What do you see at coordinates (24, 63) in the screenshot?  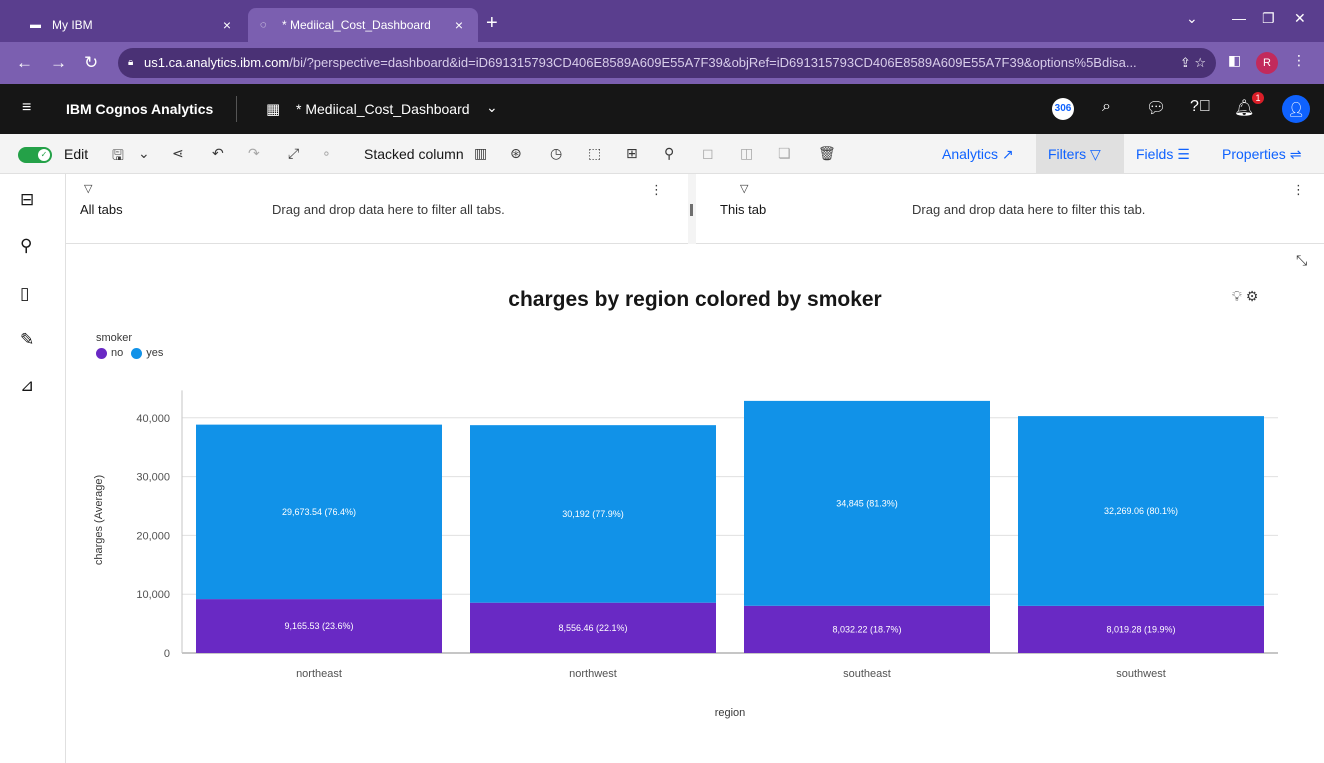 I see `back-icon: ←` at bounding box center [24, 63].